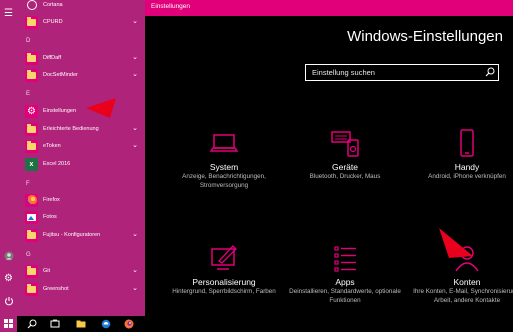  What do you see at coordinates (224, 143) in the screenshot?
I see `laptop-icon` at bounding box center [224, 143].